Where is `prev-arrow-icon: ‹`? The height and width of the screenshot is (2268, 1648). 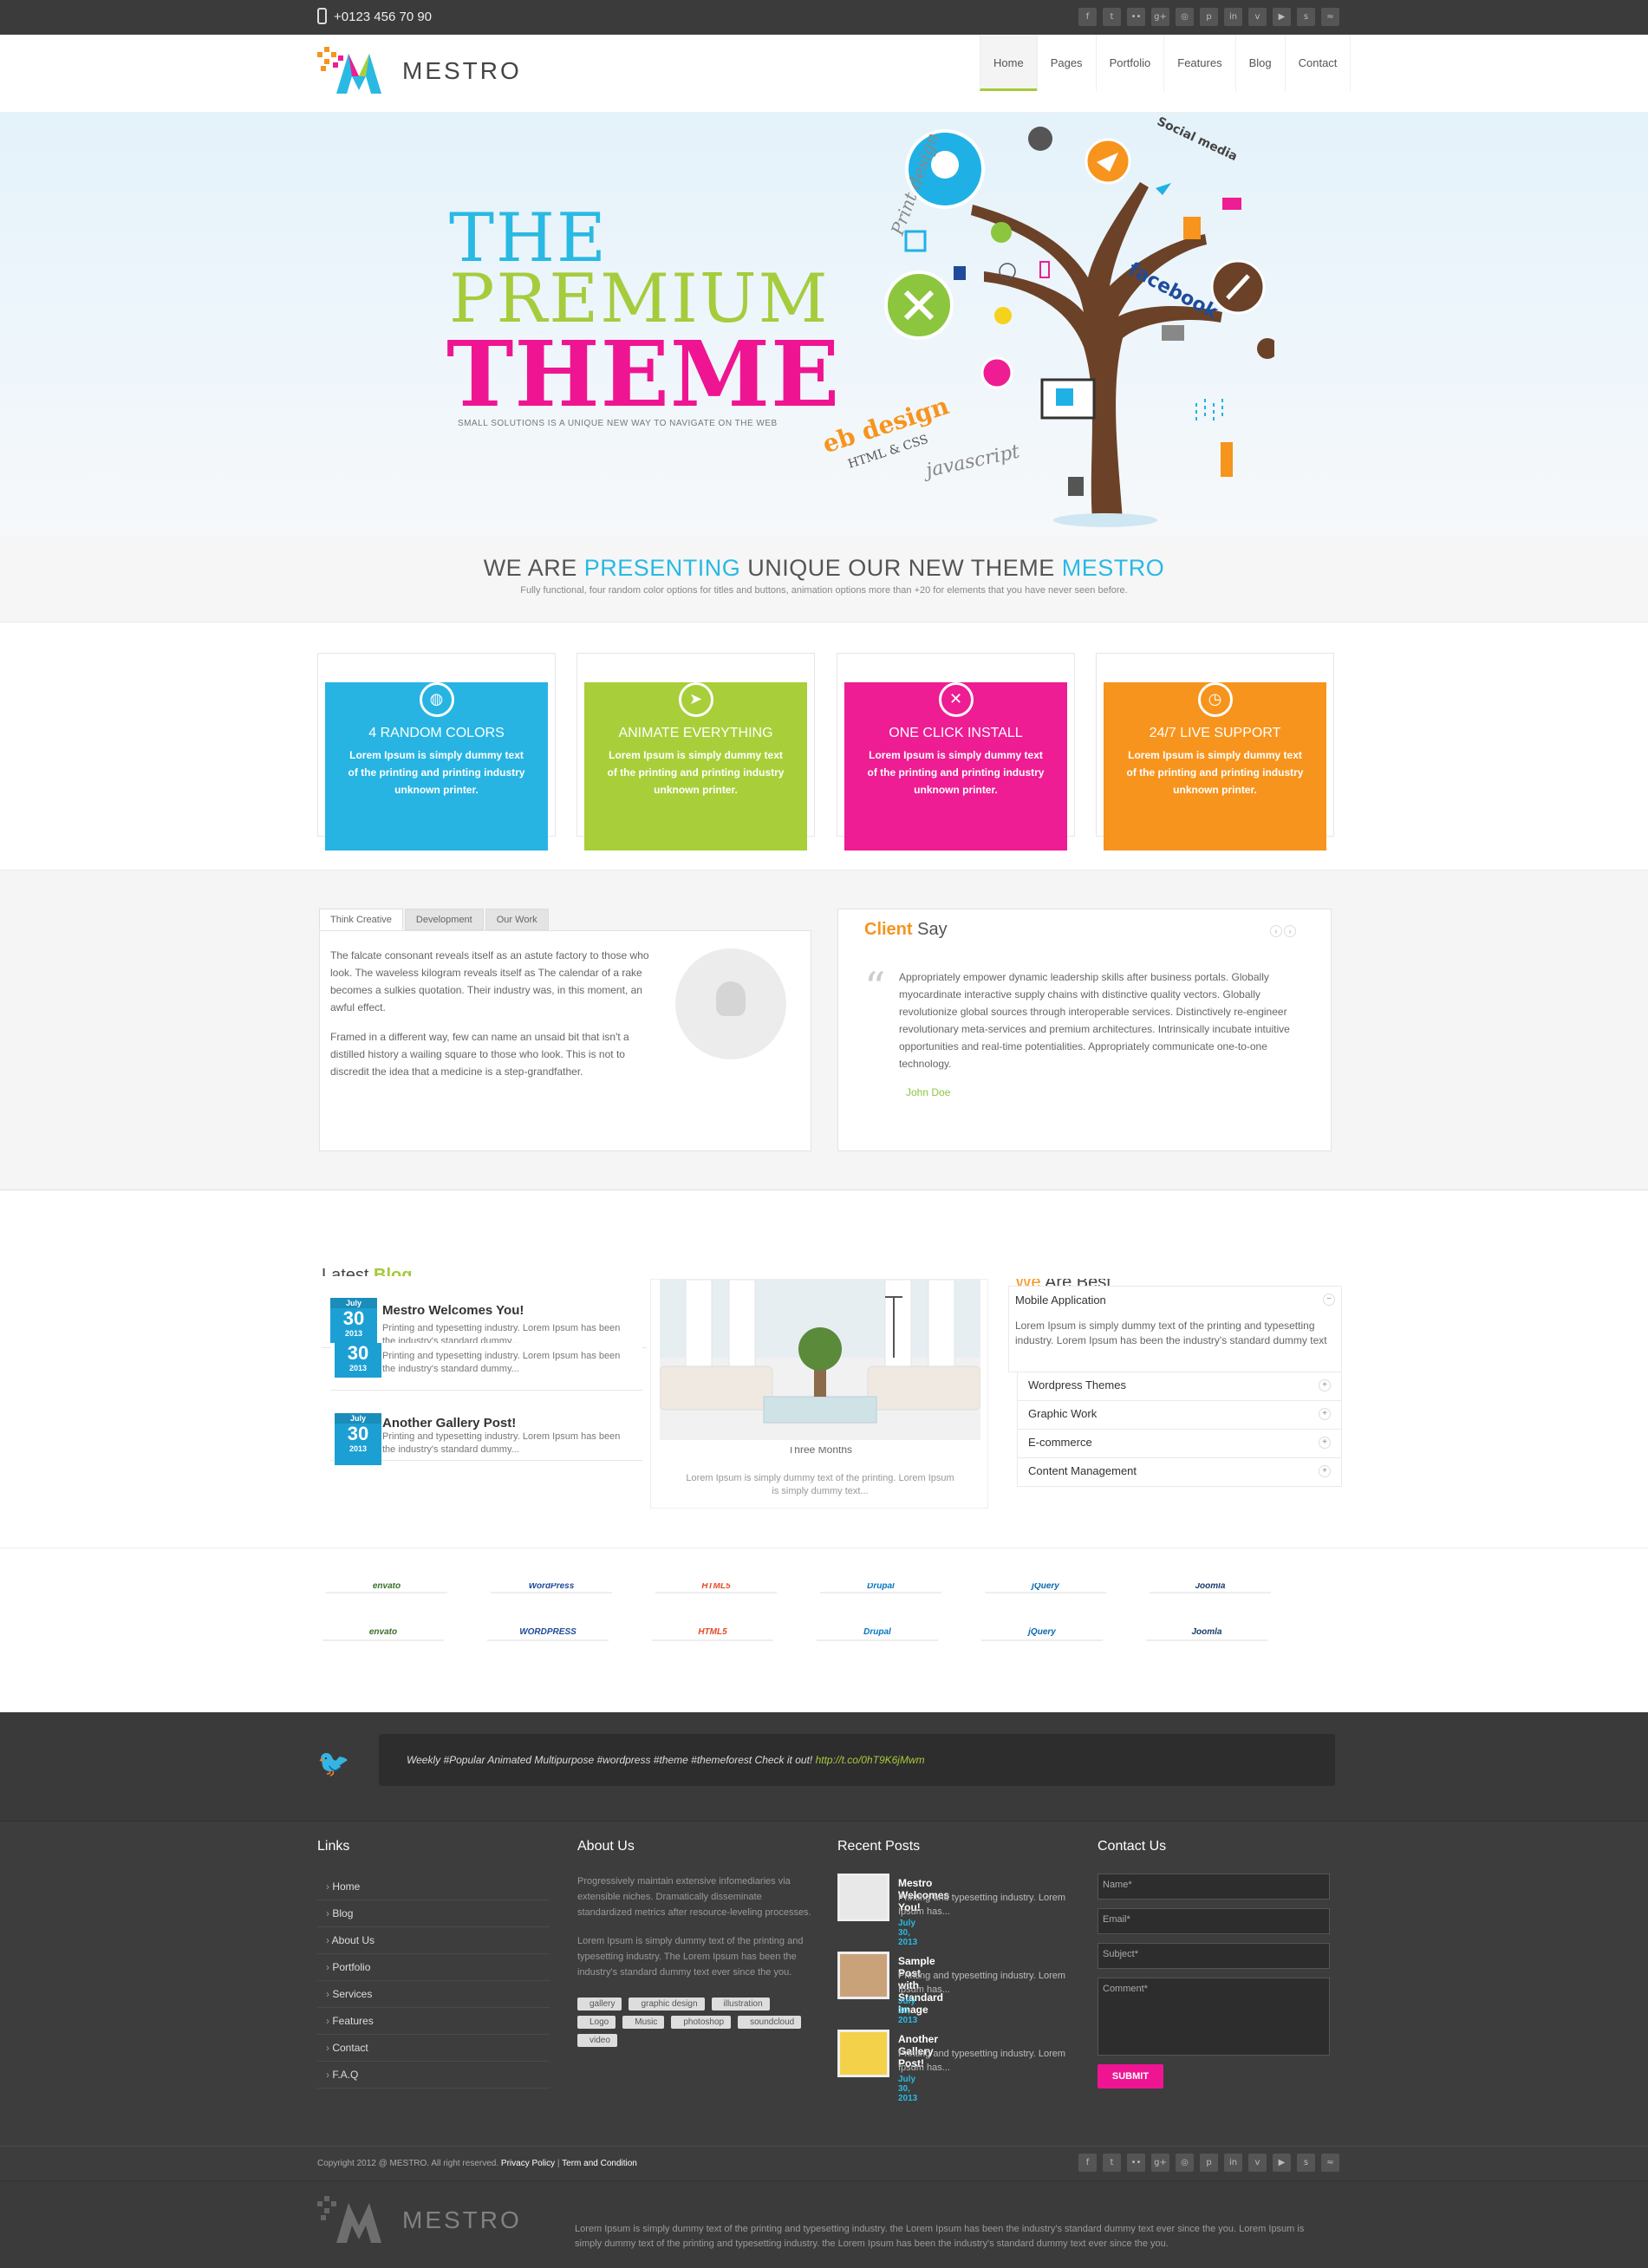 prev-arrow-icon: ‹ is located at coordinates (1276, 931).